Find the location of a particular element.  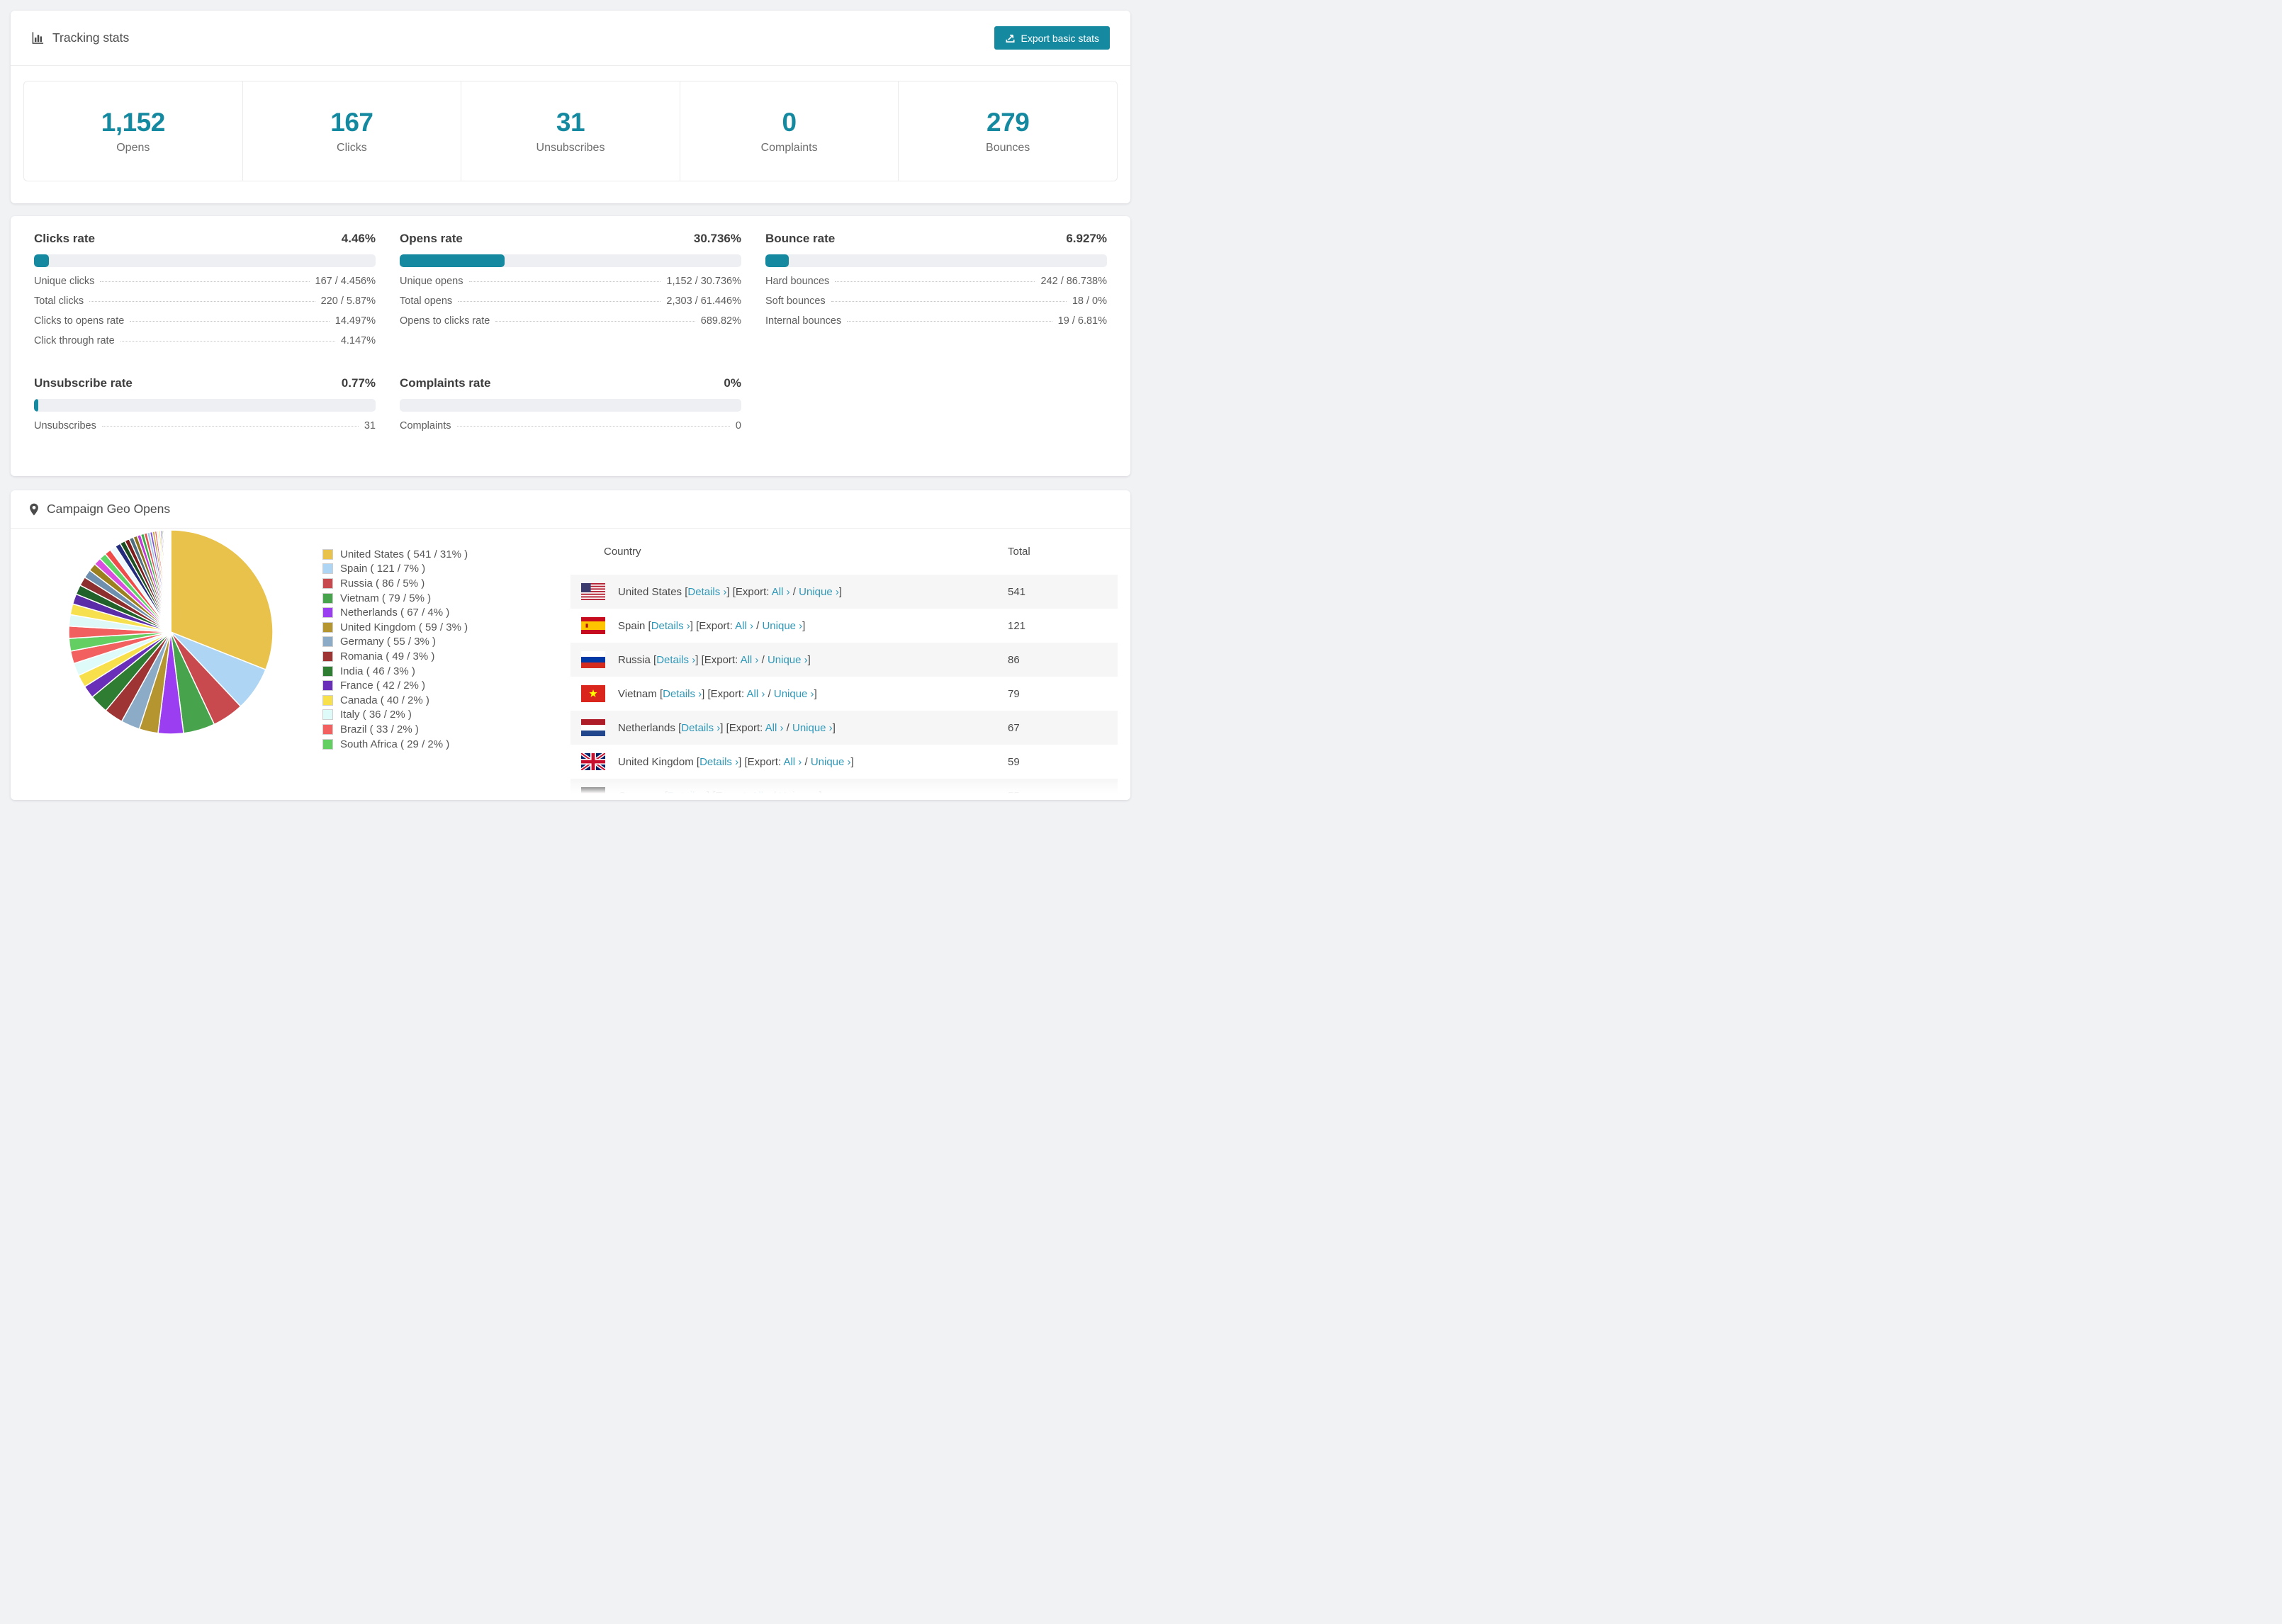

rate-row-label: Unique clicks is located at coordinates (64, 282).